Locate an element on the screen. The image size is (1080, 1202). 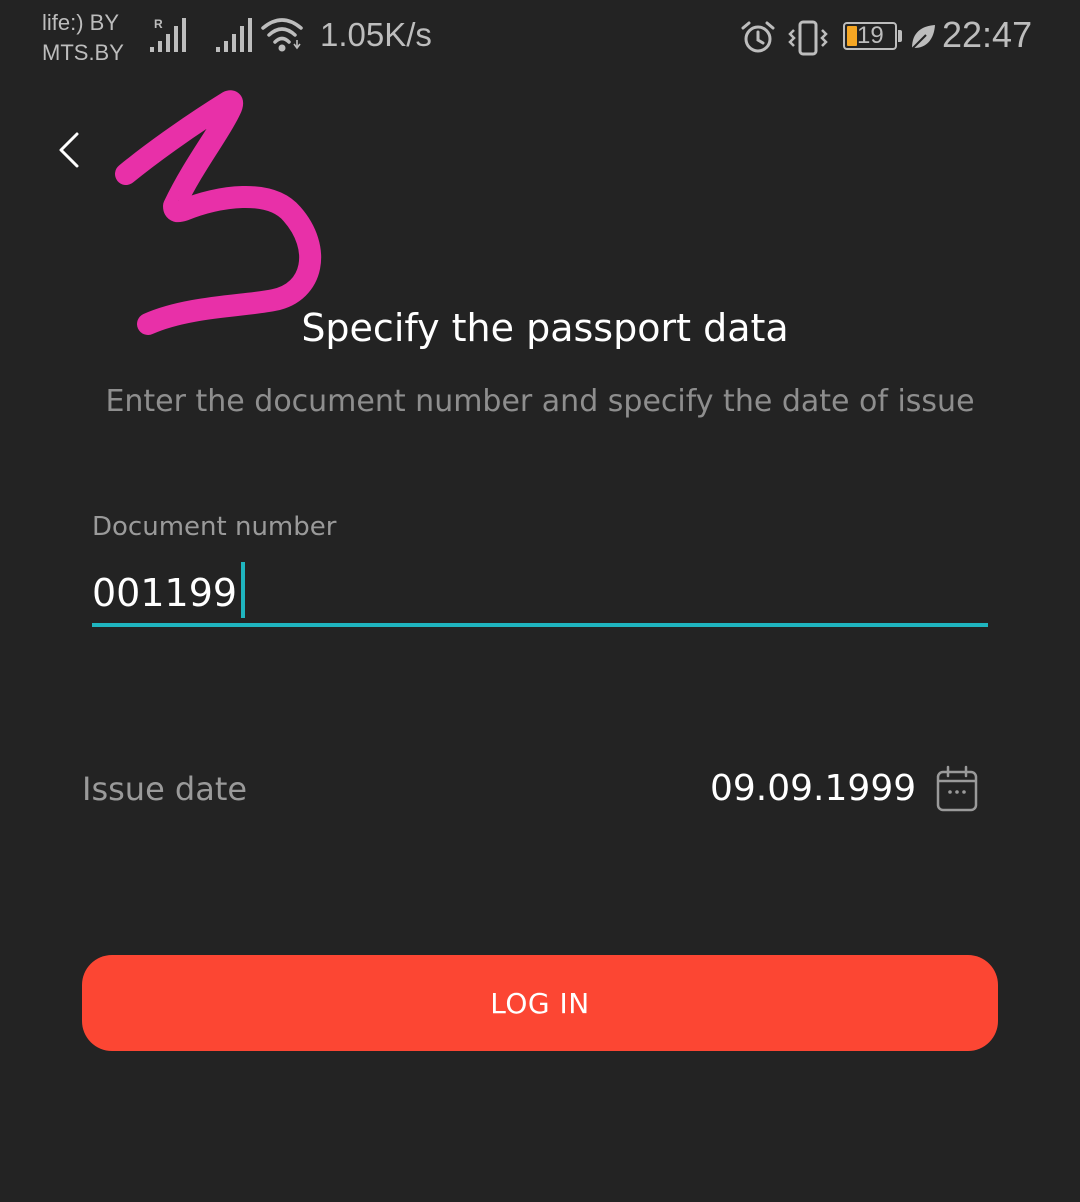
status-bar: life:) BY MTS.BY R 1.05K/s 19 22:47 is located at coordinates (540, 40).